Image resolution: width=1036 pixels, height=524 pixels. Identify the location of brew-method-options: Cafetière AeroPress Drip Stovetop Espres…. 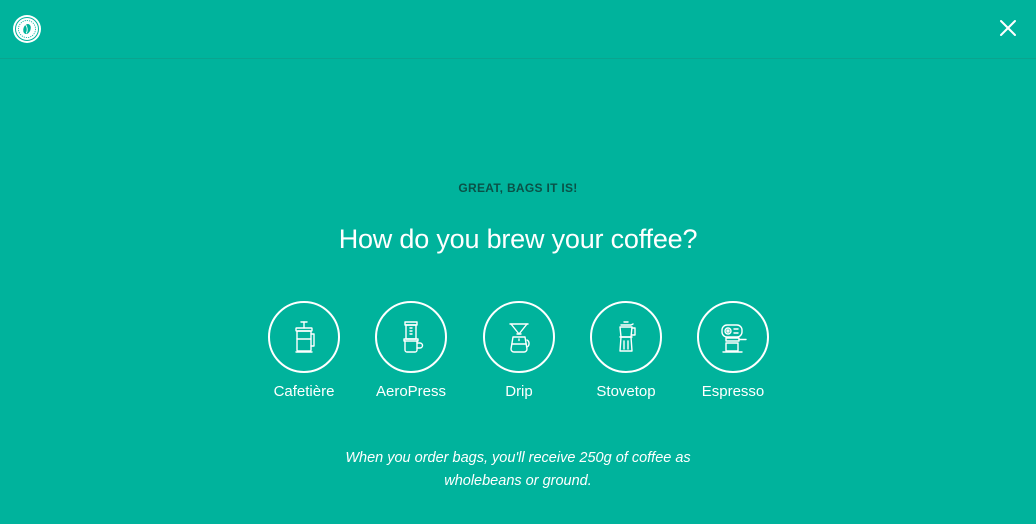
(519, 356).